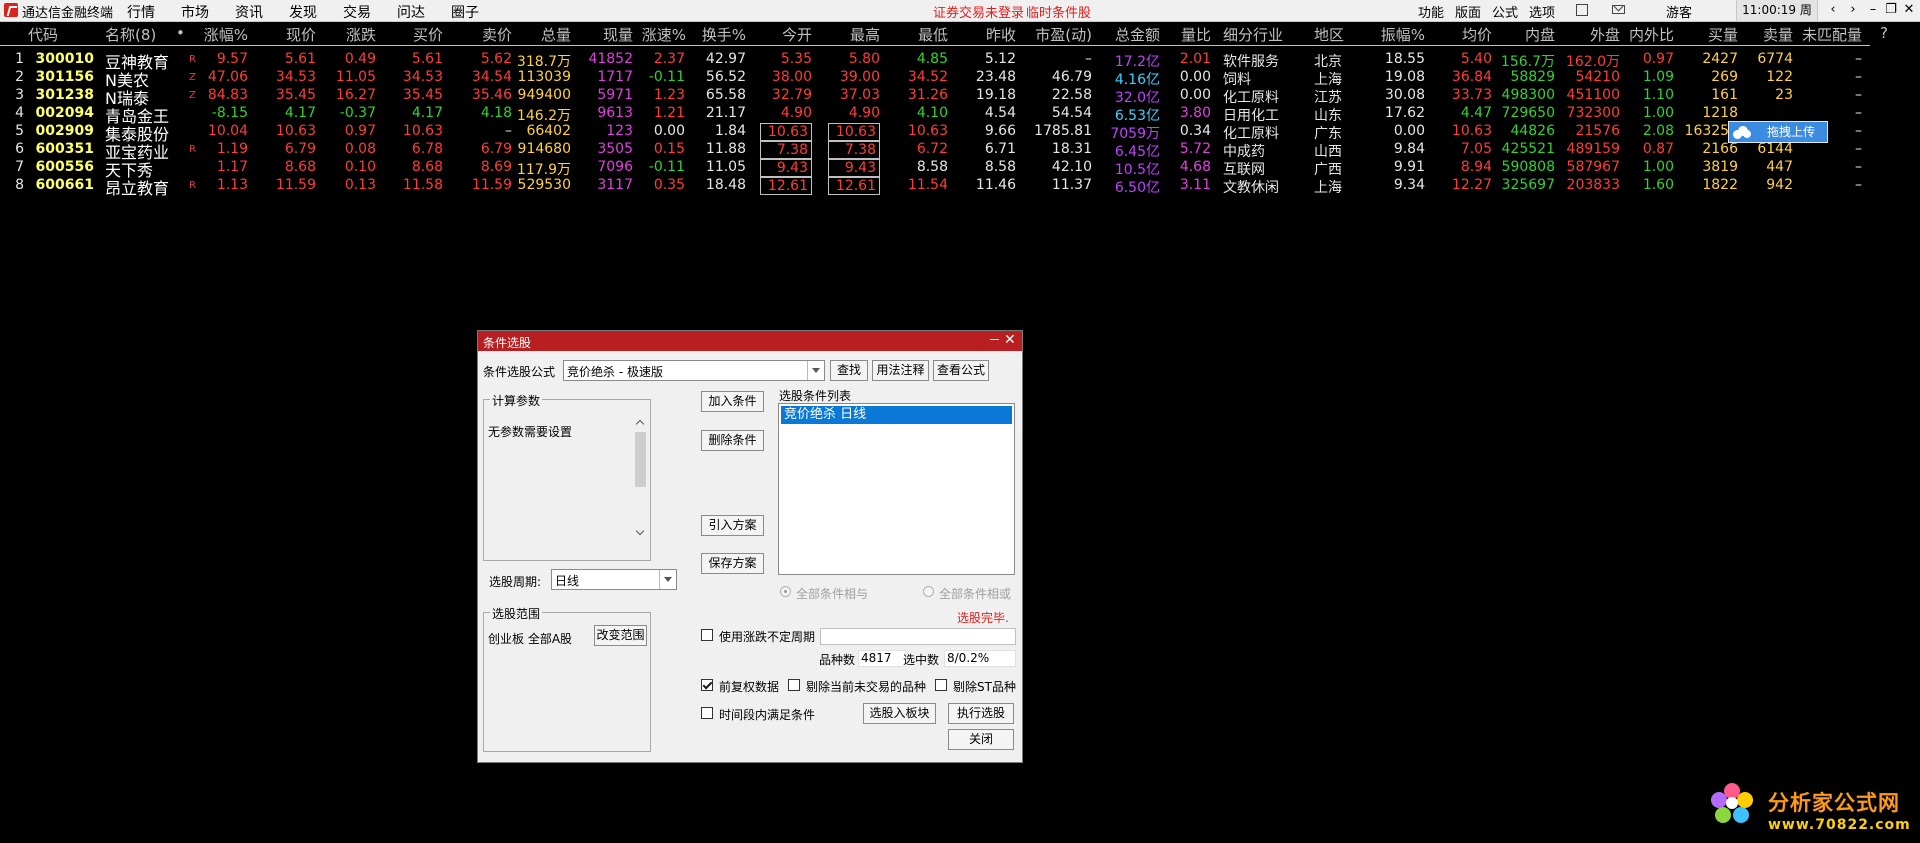 This screenshot has height=843, width=1920. What do you see at coordinates (140, 34) in the screenshot?
I see `column-header: 名称(8)` at bounding box center [140, 34].